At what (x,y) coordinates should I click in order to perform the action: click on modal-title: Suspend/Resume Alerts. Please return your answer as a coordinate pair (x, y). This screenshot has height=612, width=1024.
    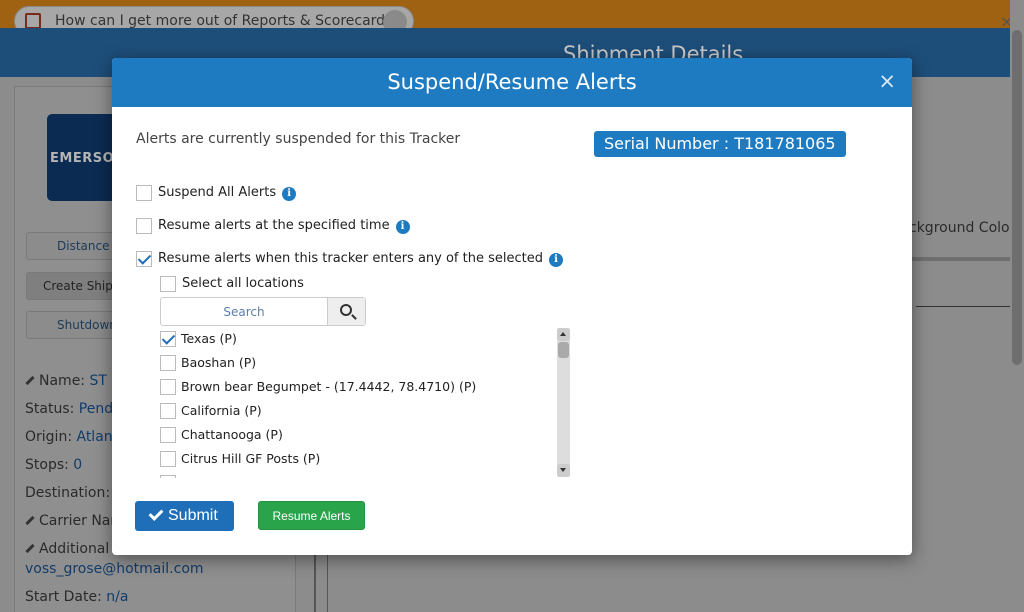
    Looking at the image, I should click on (512, 82).